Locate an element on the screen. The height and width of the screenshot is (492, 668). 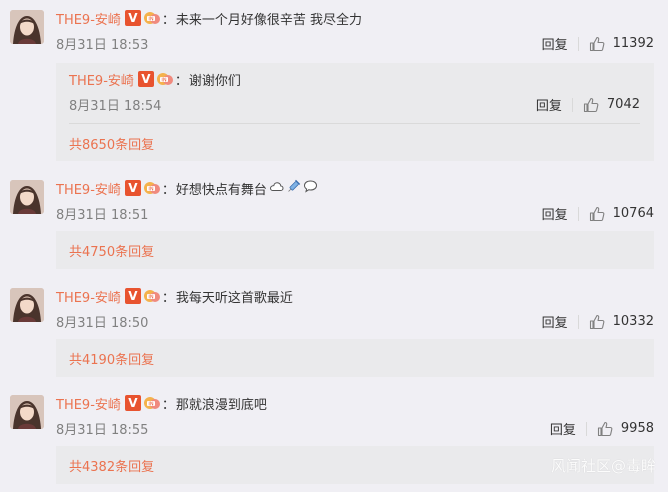
comment-text: 未来一个月好像很辛苦 我尽全力 is located at coordinates (269, 20).